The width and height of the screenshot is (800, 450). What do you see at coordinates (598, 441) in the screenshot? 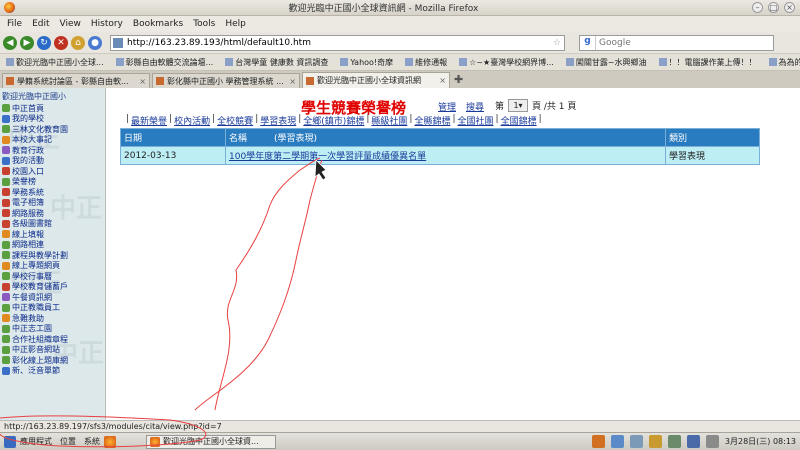
I see `firefox-tray-icon` at bounding box center [598, 441].